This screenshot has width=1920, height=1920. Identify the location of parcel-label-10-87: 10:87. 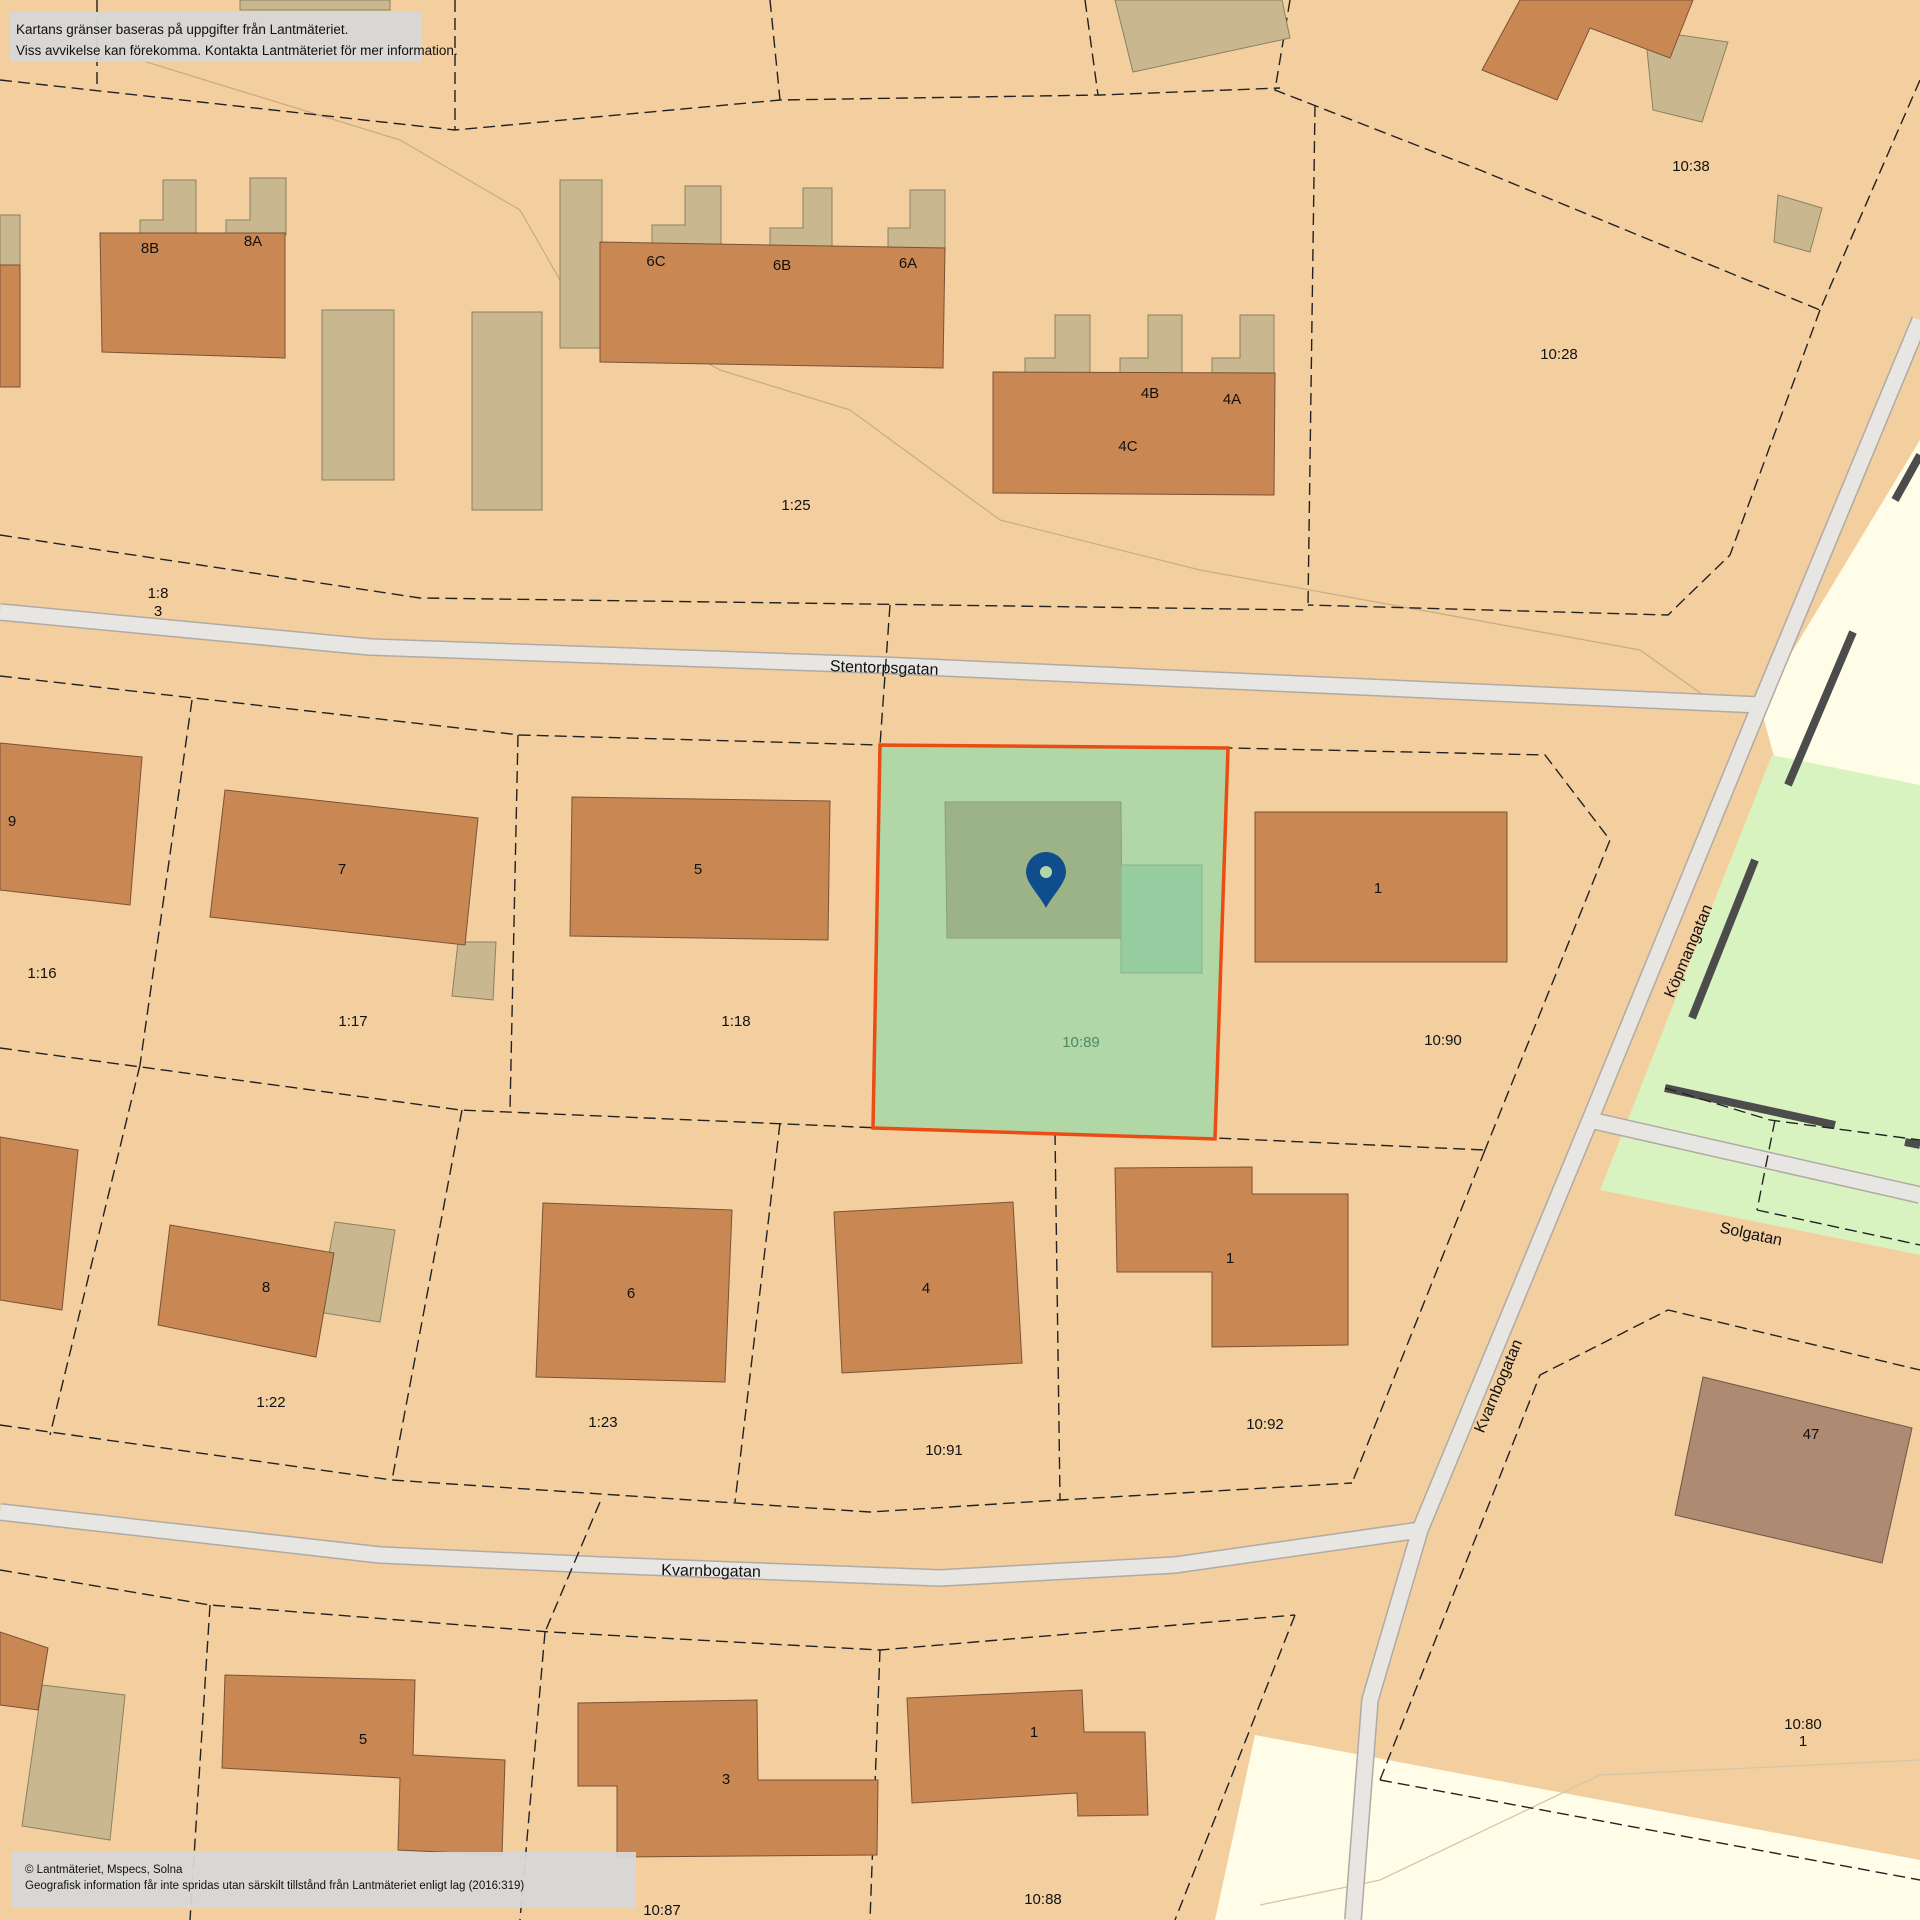
(662, 1910).